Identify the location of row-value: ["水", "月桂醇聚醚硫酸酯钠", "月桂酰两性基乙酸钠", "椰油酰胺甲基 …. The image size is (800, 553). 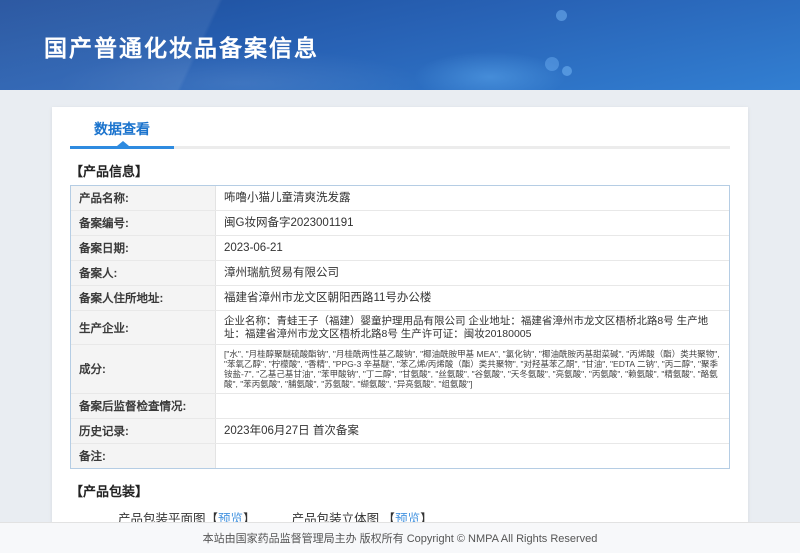
(472, 369).